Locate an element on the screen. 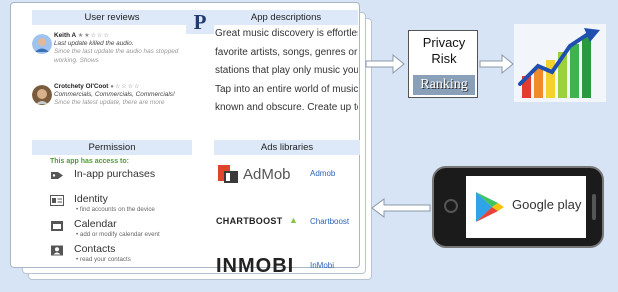  speaker-icon is located at coordinates (594, 207).